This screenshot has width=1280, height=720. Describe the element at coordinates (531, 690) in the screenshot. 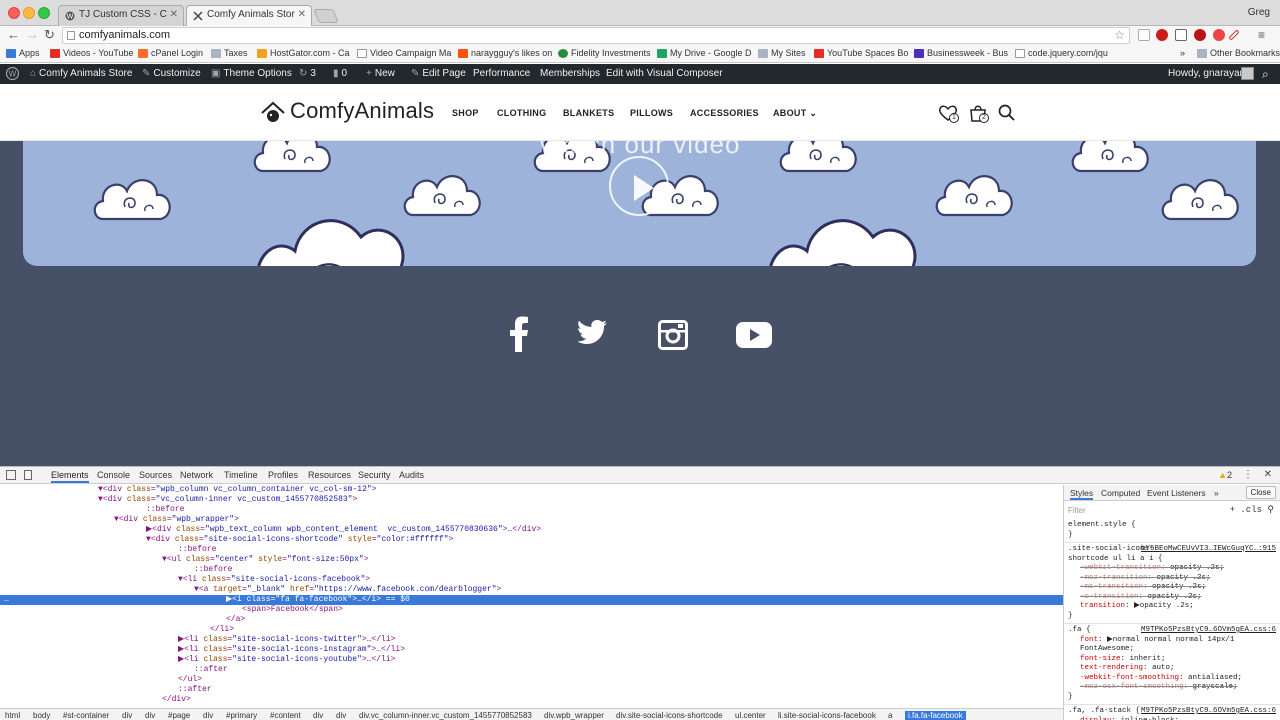

I see `dom-node-line: ::after` at that location.